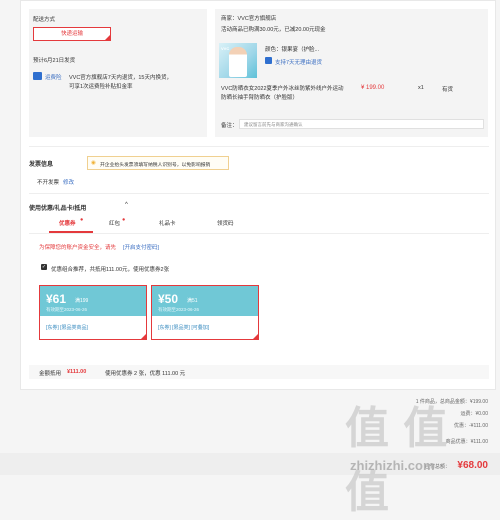 This screenshot has width=500, height=520. What do you see at coordinates (299, 63) in the screenshot?
I see `support-text: 支持7天无理由退货` at bounding box center [299, 63].